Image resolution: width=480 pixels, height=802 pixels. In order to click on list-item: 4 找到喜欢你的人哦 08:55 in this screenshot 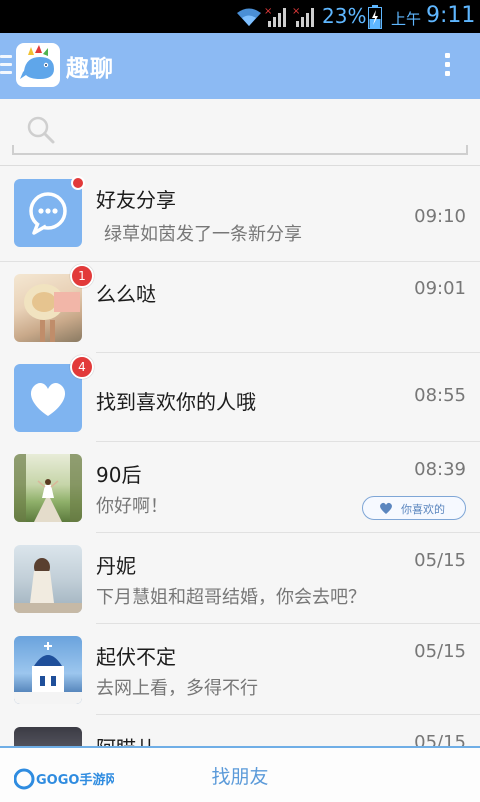, I will do `click(240, 397)`.